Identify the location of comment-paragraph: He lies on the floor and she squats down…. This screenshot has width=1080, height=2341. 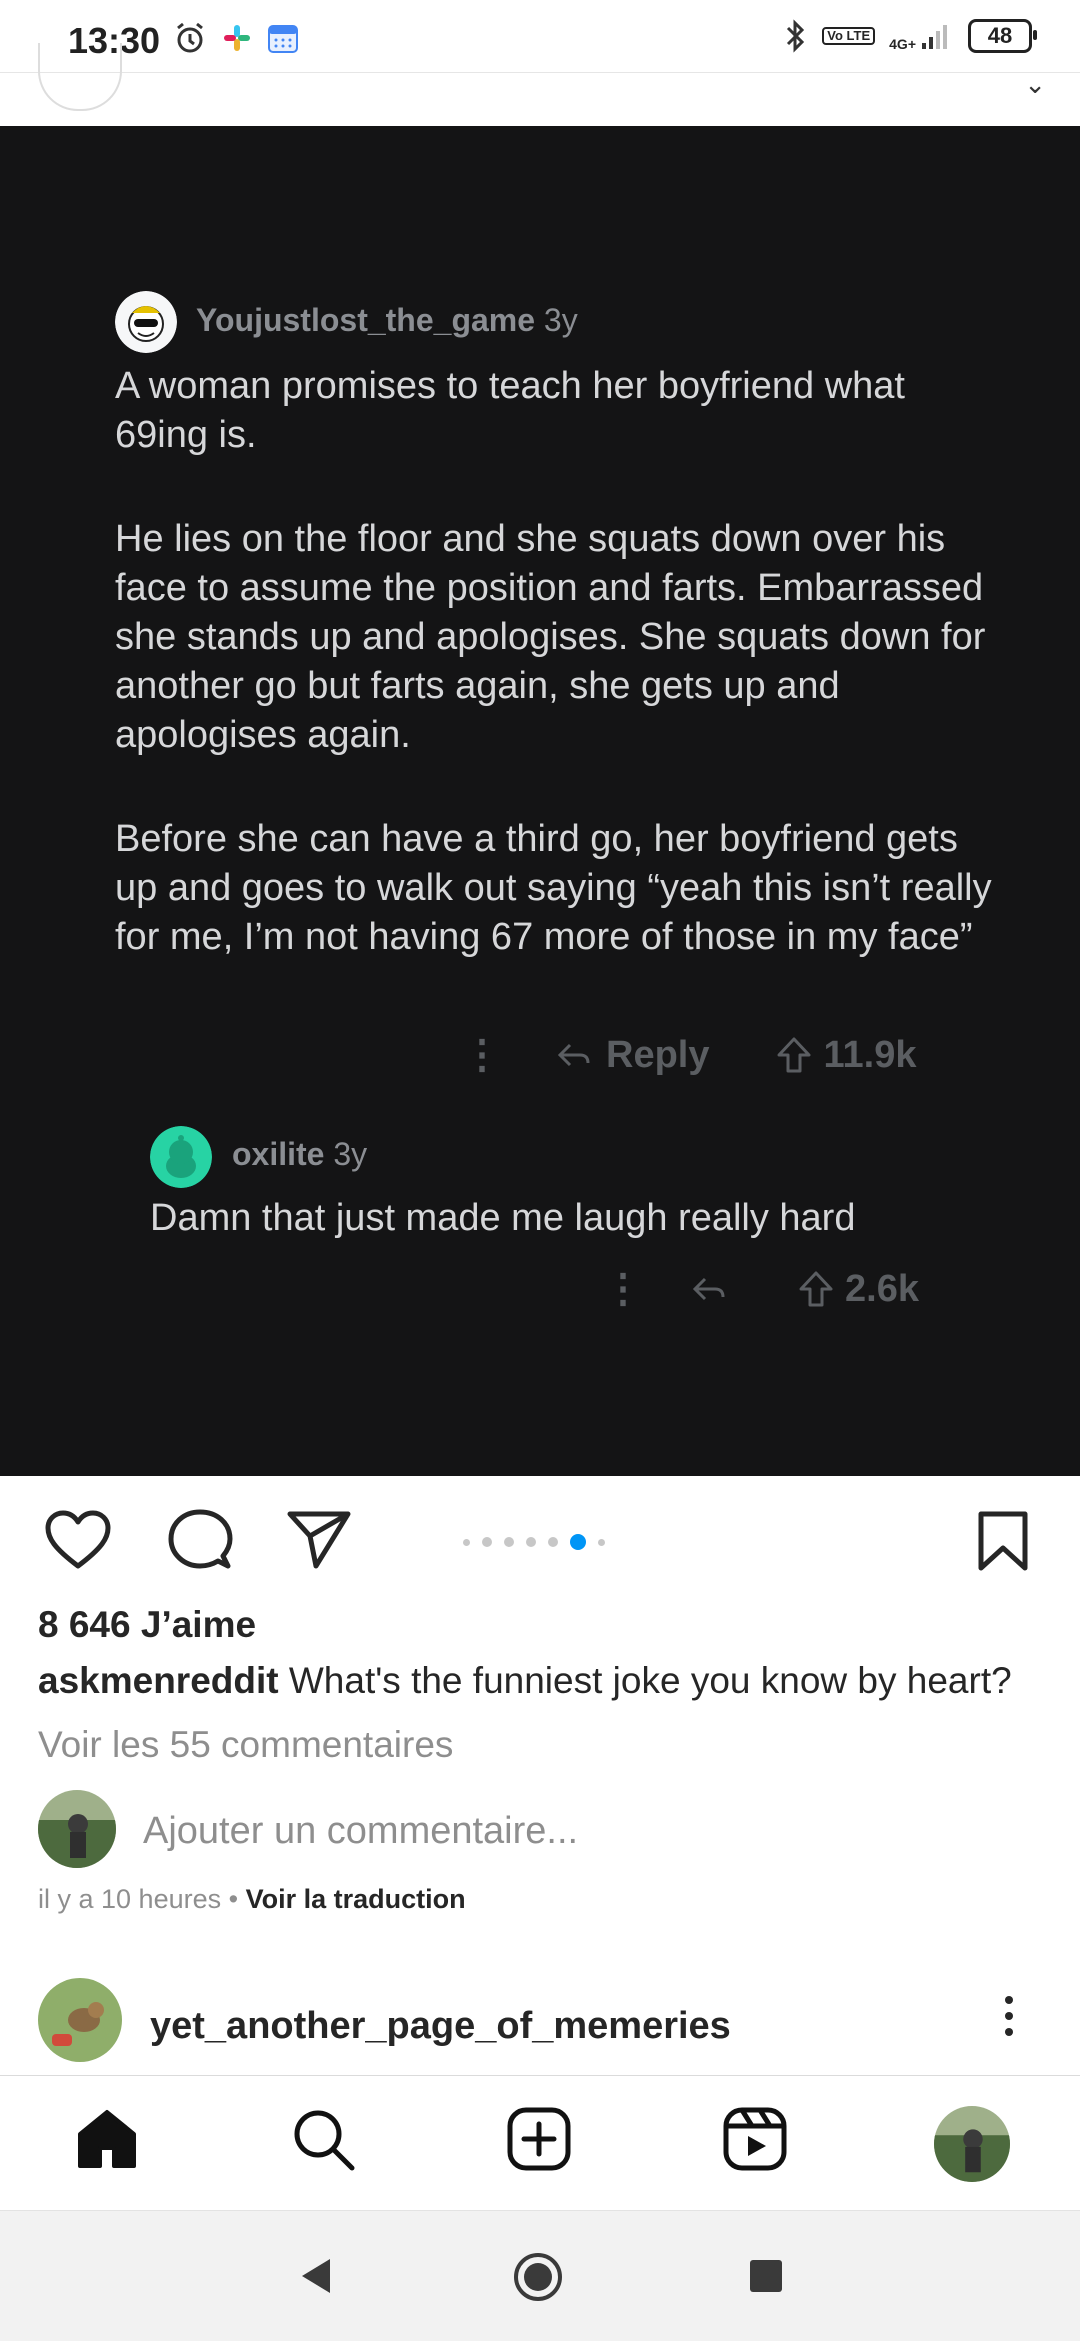
(550, 637).